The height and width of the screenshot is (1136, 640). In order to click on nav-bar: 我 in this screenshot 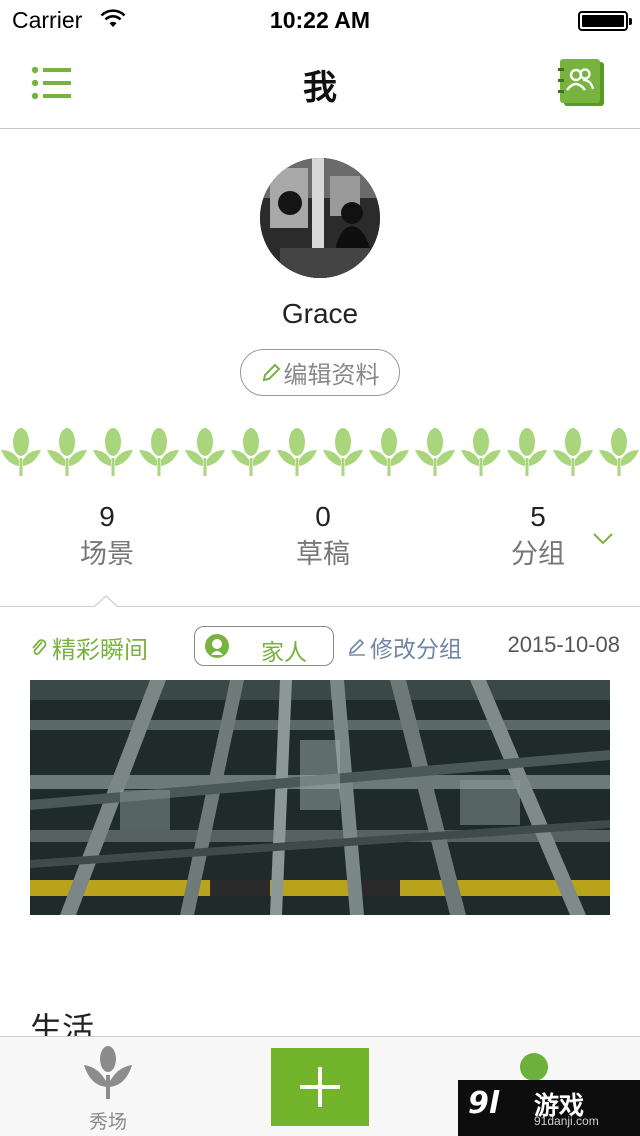, I will do `click(320, 84)`.